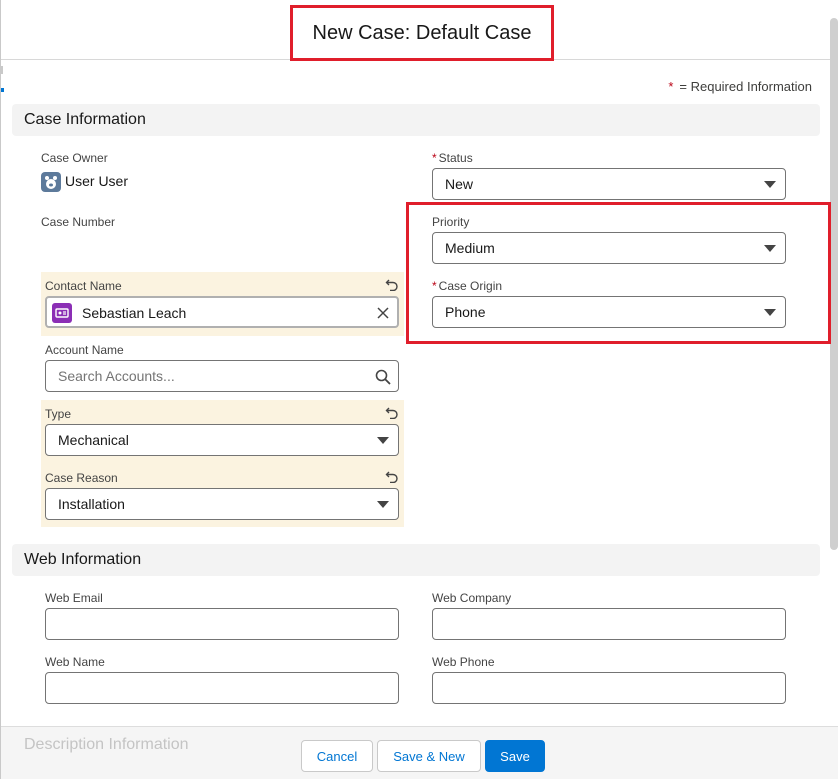  What do you see at coordinates (834, 284) in the screenshot?
I see `scrollbar` at bounding box center [834, 284].